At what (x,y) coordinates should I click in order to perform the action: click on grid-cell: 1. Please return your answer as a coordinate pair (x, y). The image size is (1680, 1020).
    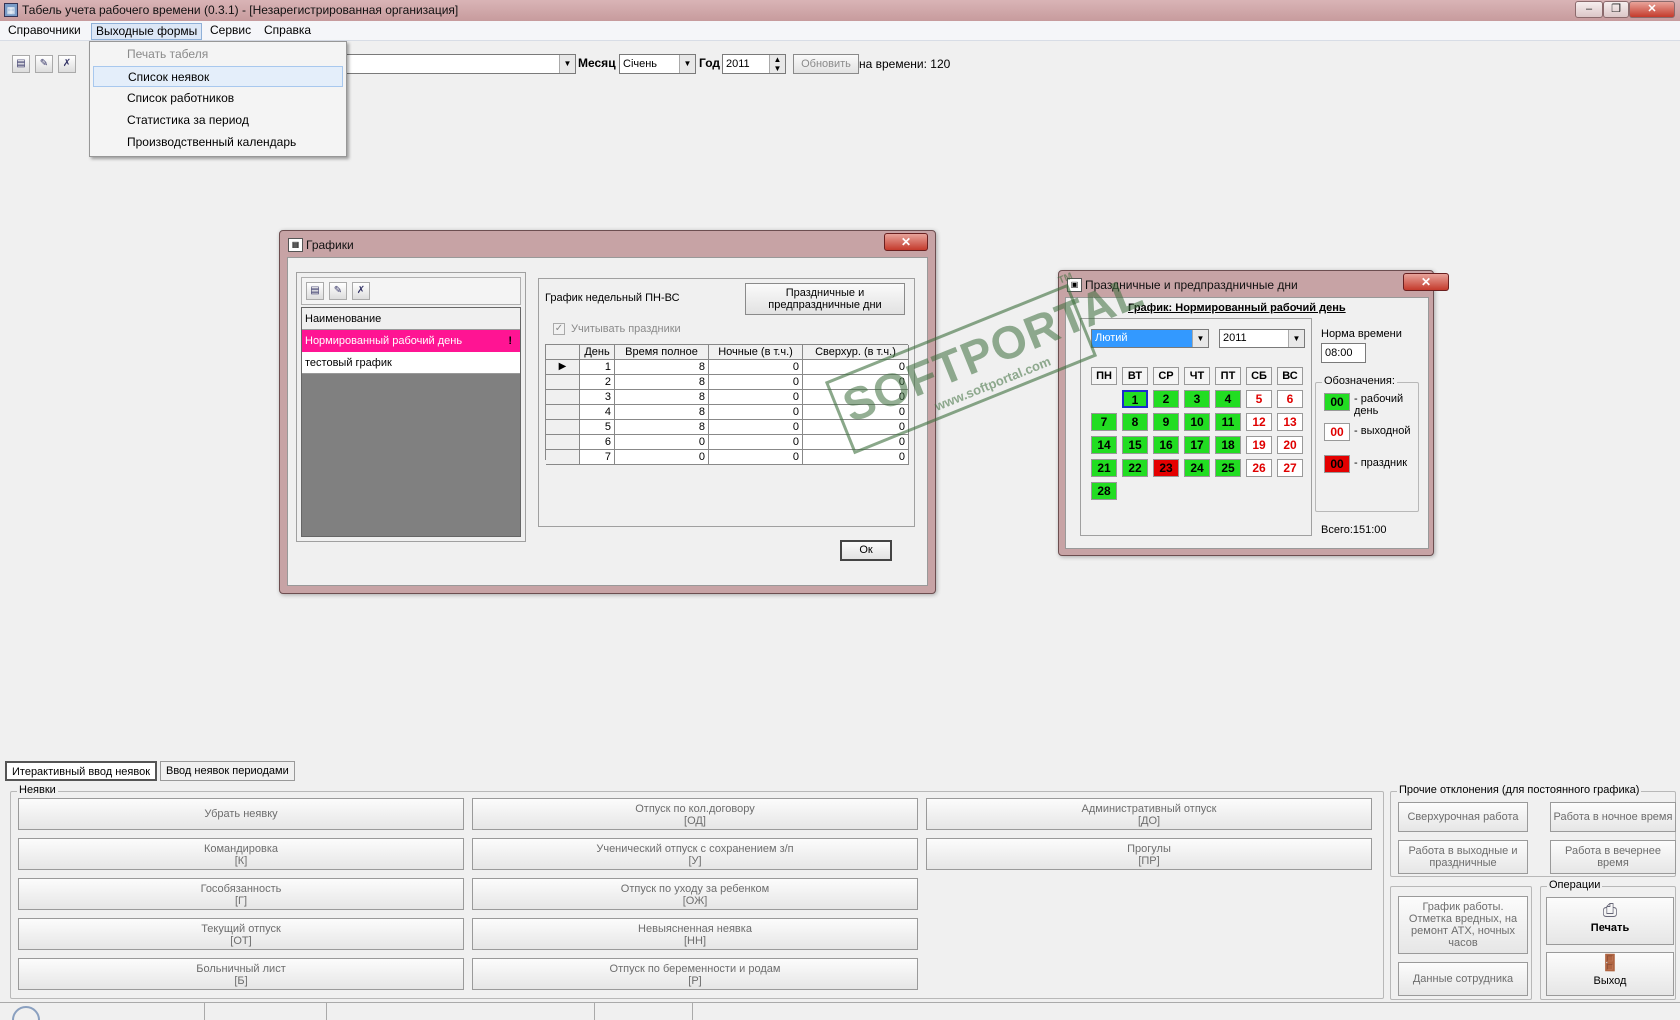
    Looking at the image, I should click on (597, 367).